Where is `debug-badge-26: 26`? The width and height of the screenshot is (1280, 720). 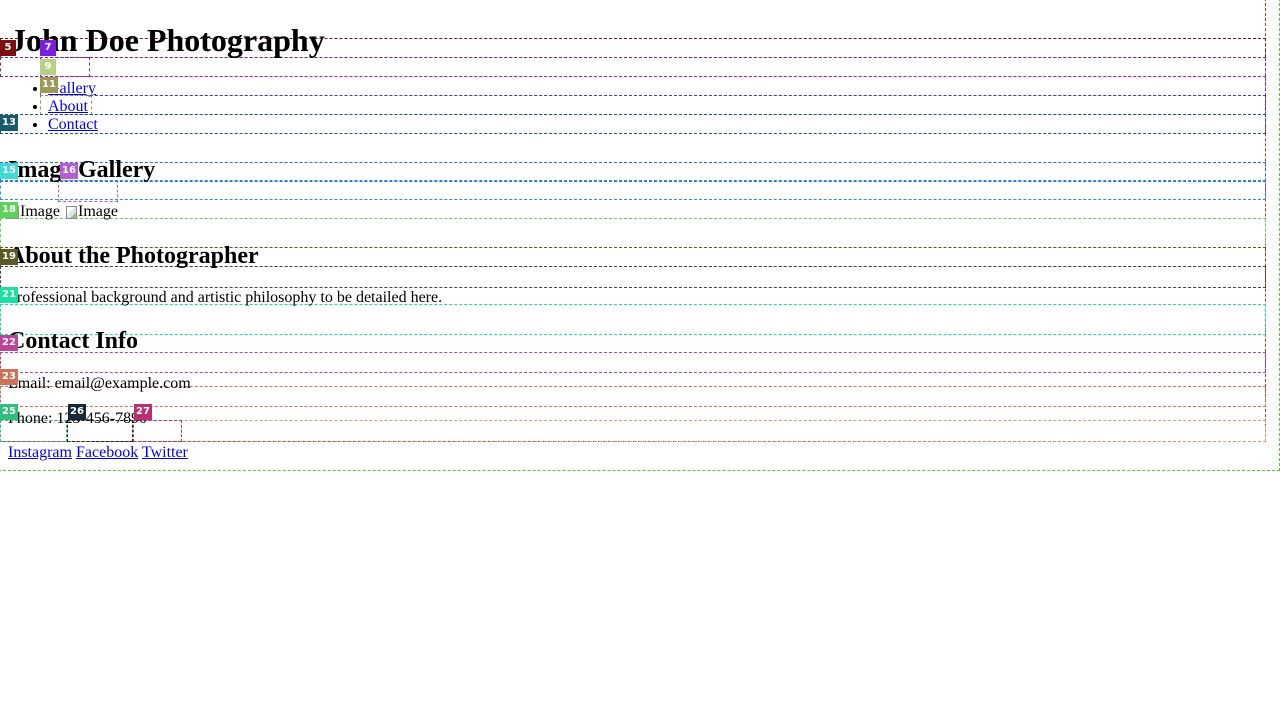
debug-badge-26: 26 is located at coordinates (77, 412).